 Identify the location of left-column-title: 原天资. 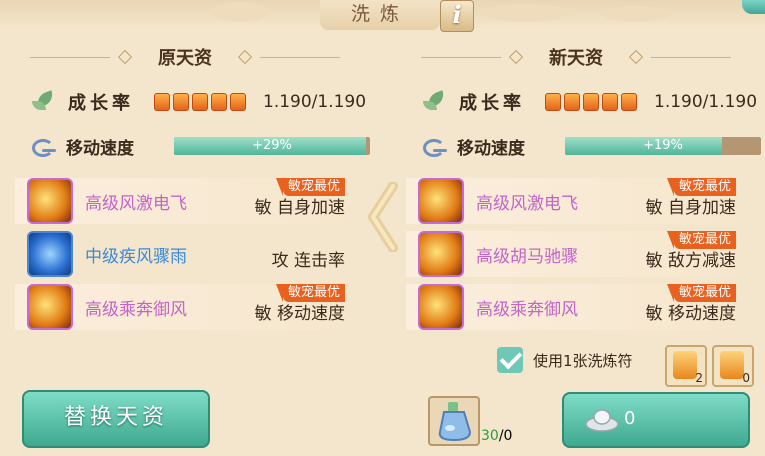
(185, 58).